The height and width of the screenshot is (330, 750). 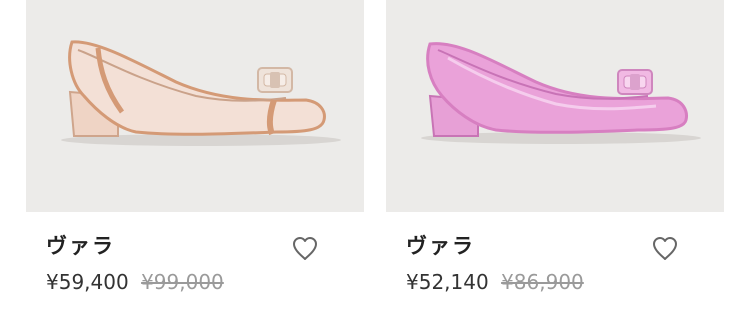 I want to click on sale-price: ¥59,400, so click(x=87, y=282).